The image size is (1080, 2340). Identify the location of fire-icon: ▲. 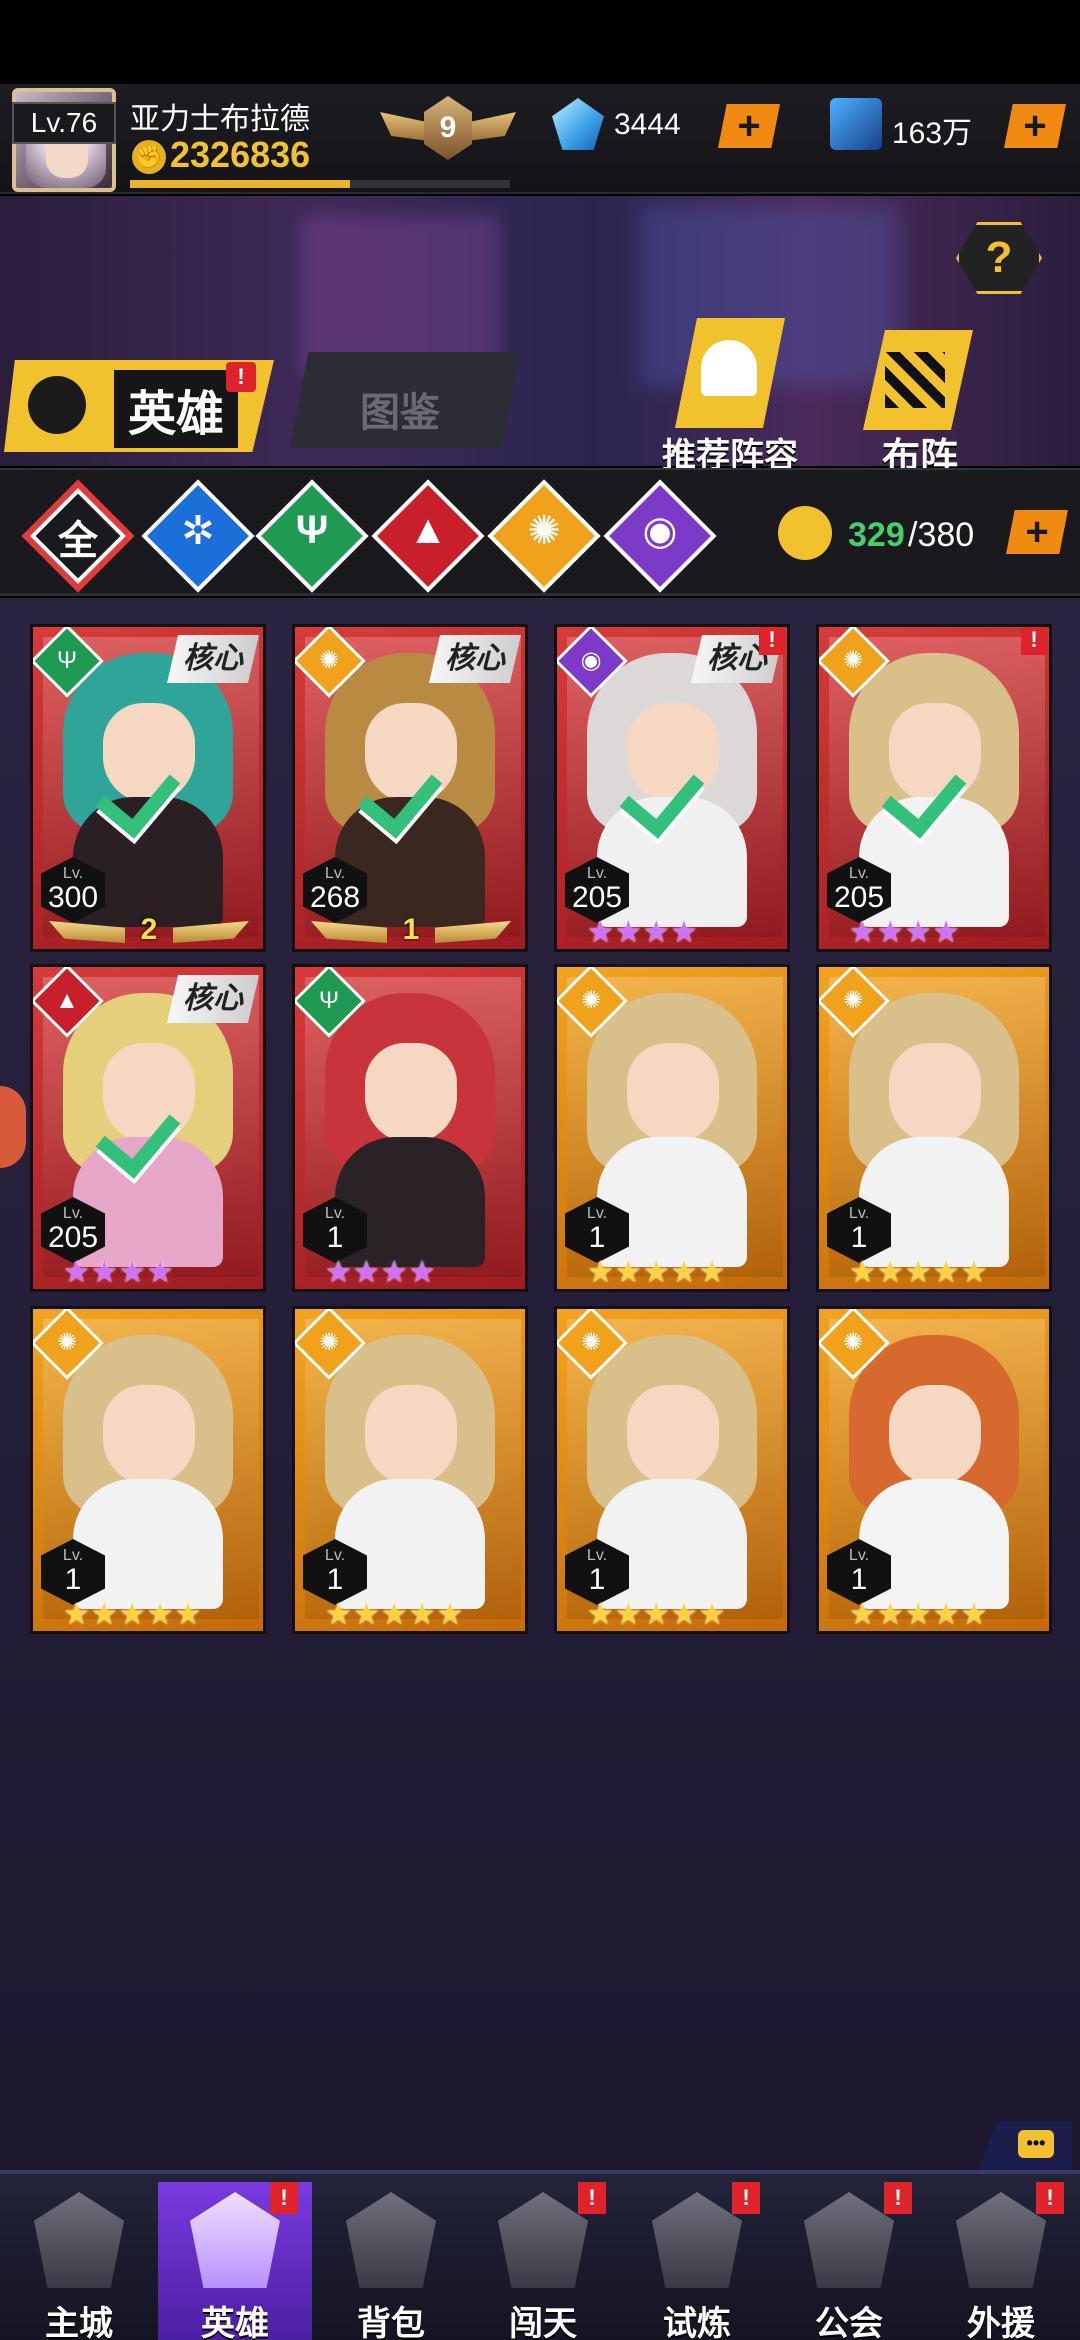
(428, 530).